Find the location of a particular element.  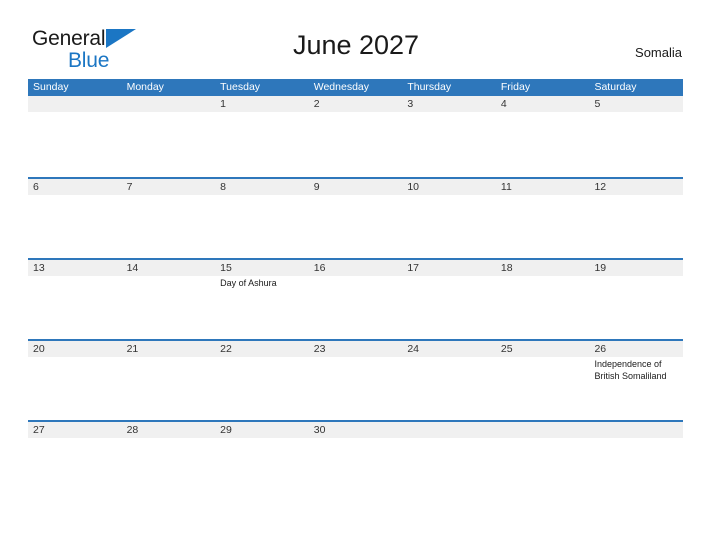

event-label: Day of Ashura is located at coordinates (248, 283).